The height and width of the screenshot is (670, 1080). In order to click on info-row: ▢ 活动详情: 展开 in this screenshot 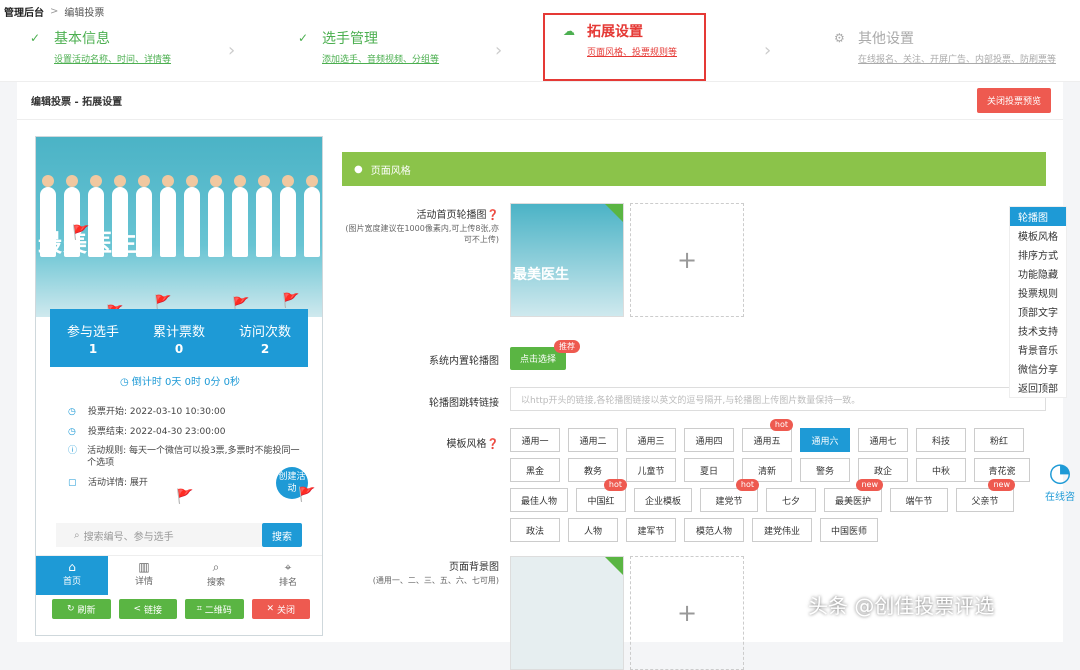, I will do `click(188, 484)`.